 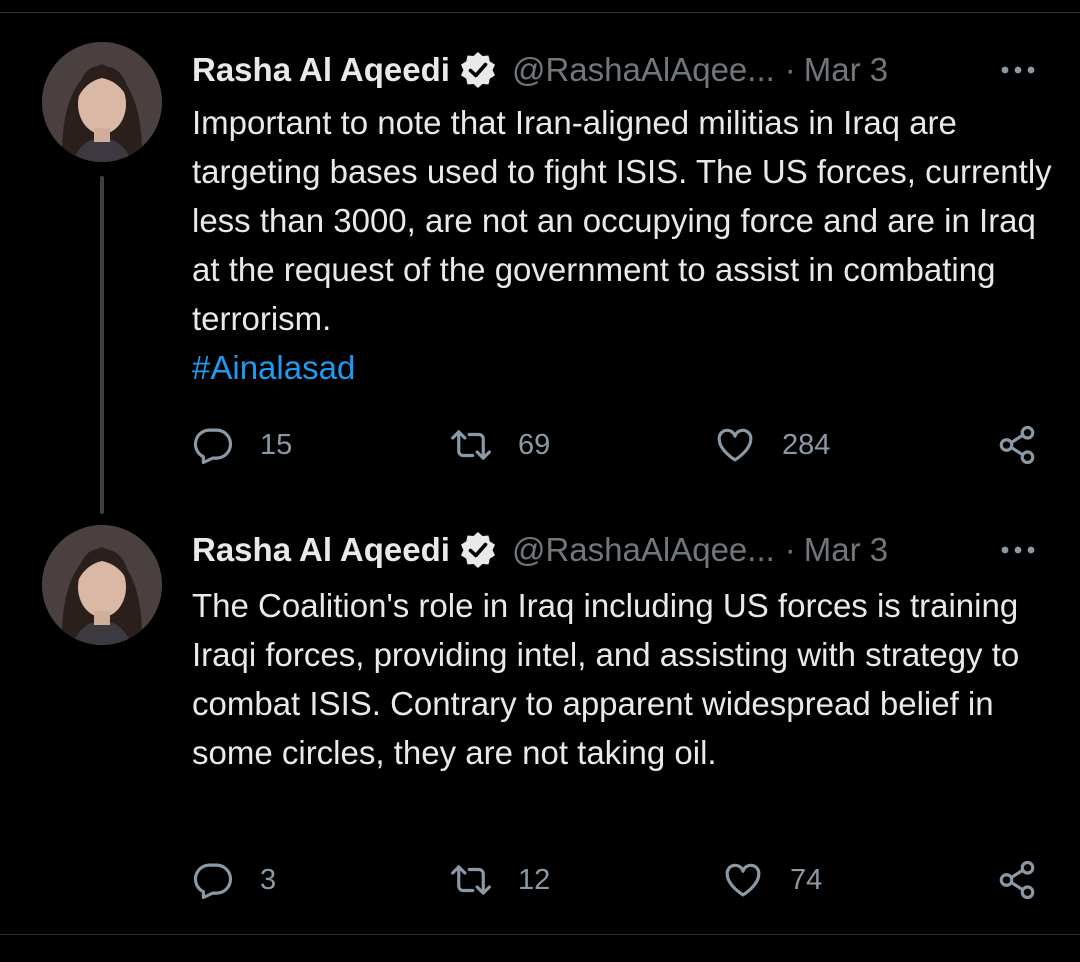 I want to click on reply-count: 3, so click(x=268, y=879).